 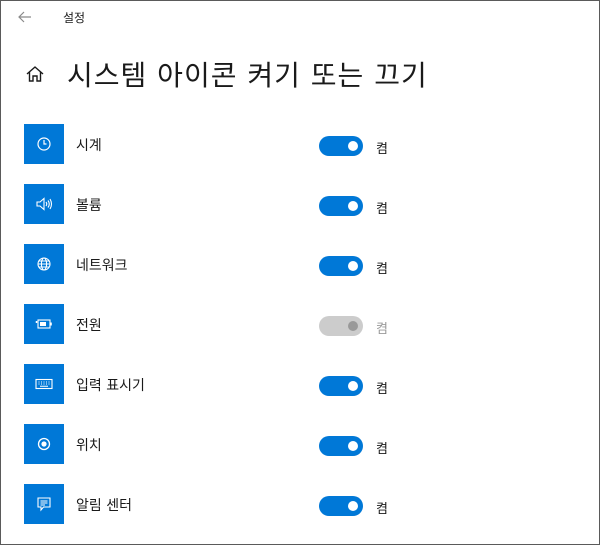 I want to click on page-title: 시스템 아이콘 켜기 또는 끄기, so click(x=247, y=75).